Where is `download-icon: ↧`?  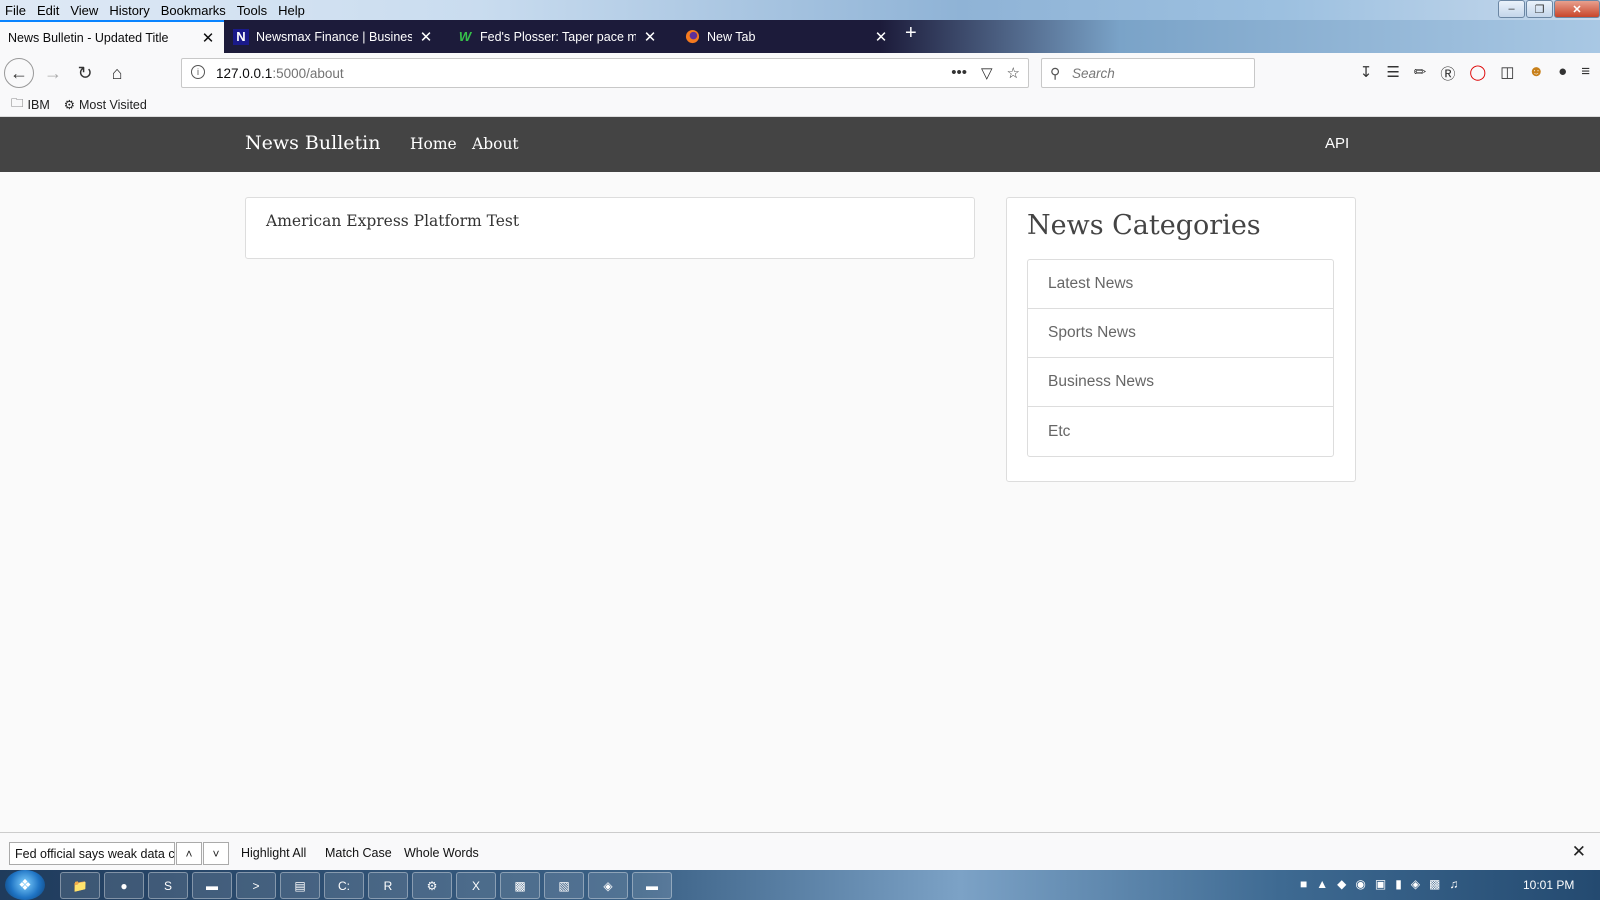
download-icon: ↧ is located at coordinates (1366, 73).